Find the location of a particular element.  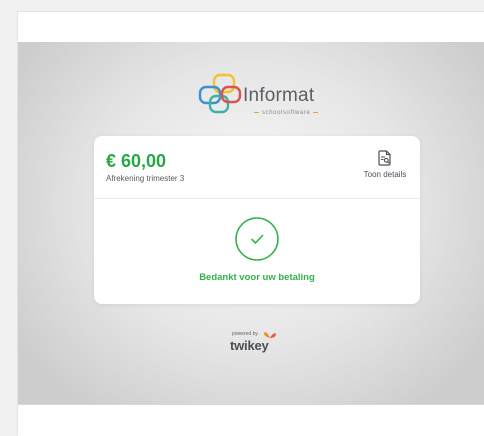

show-details-button: Toon details is located at coordinates (385, 168).